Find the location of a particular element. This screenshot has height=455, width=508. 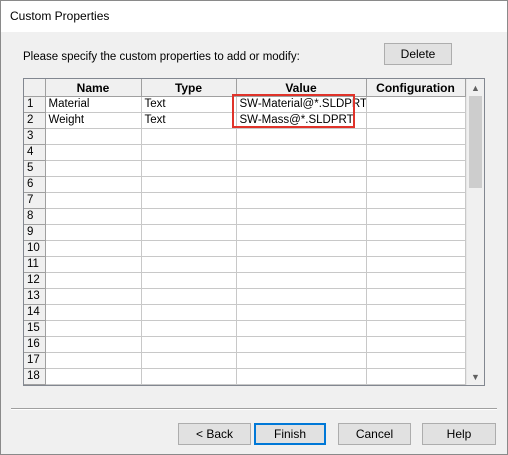

help-button: Help is located at coordinates (459, 434).